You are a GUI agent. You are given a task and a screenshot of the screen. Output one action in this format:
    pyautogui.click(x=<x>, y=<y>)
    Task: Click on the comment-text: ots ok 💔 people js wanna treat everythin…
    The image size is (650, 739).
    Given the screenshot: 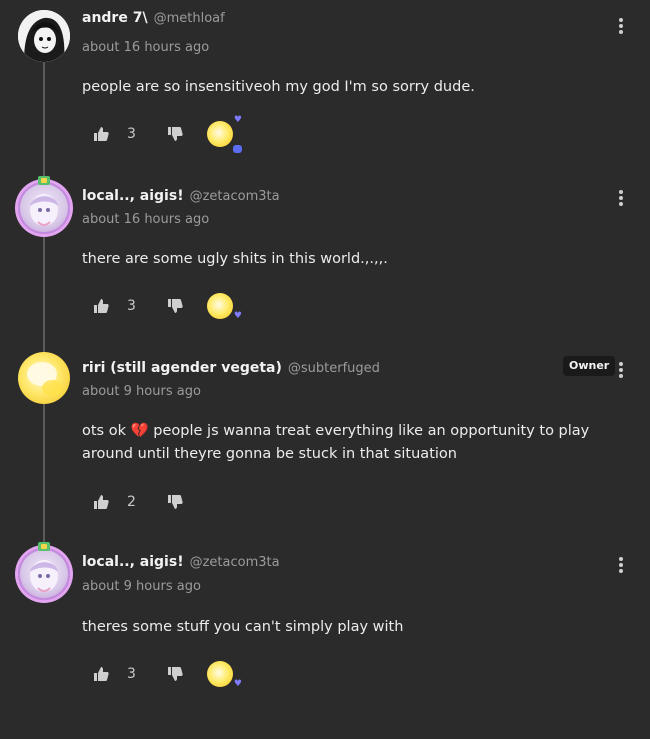 What is the action you would take?
    pyautogui.click(x=352, y=443)
    